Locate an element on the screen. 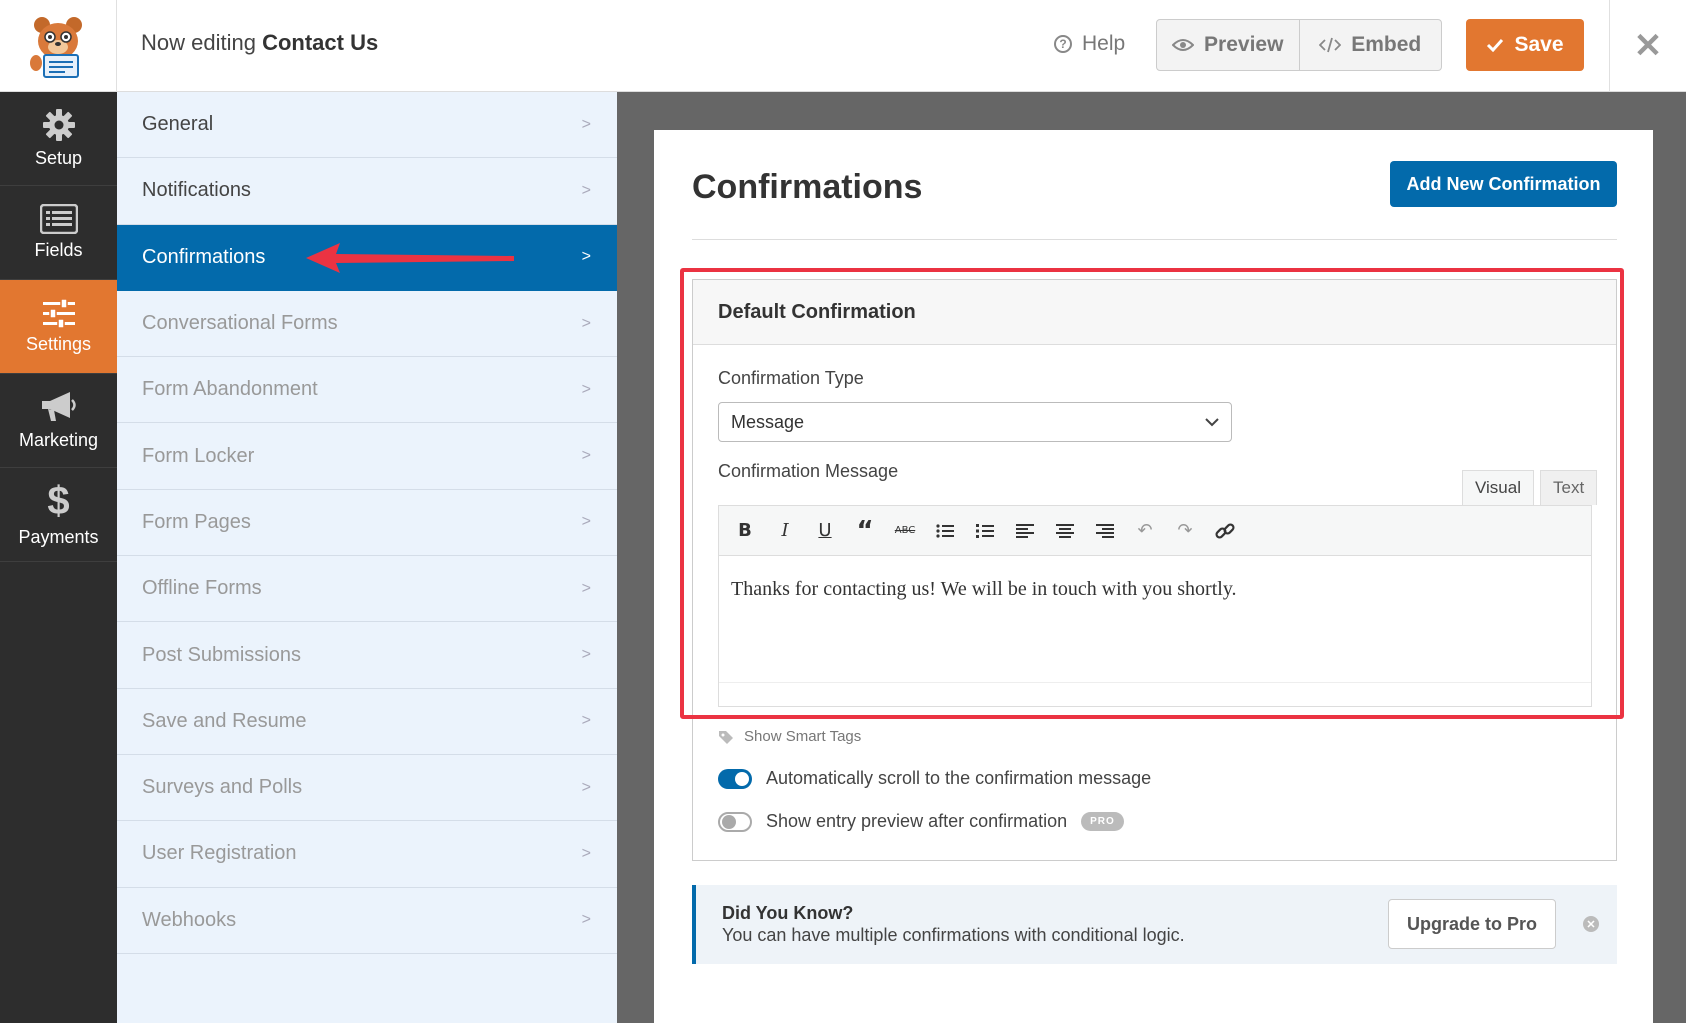 This screenshot has width=1686, height=1023. red-arrow-annotation is located at coordinates (410, 257).